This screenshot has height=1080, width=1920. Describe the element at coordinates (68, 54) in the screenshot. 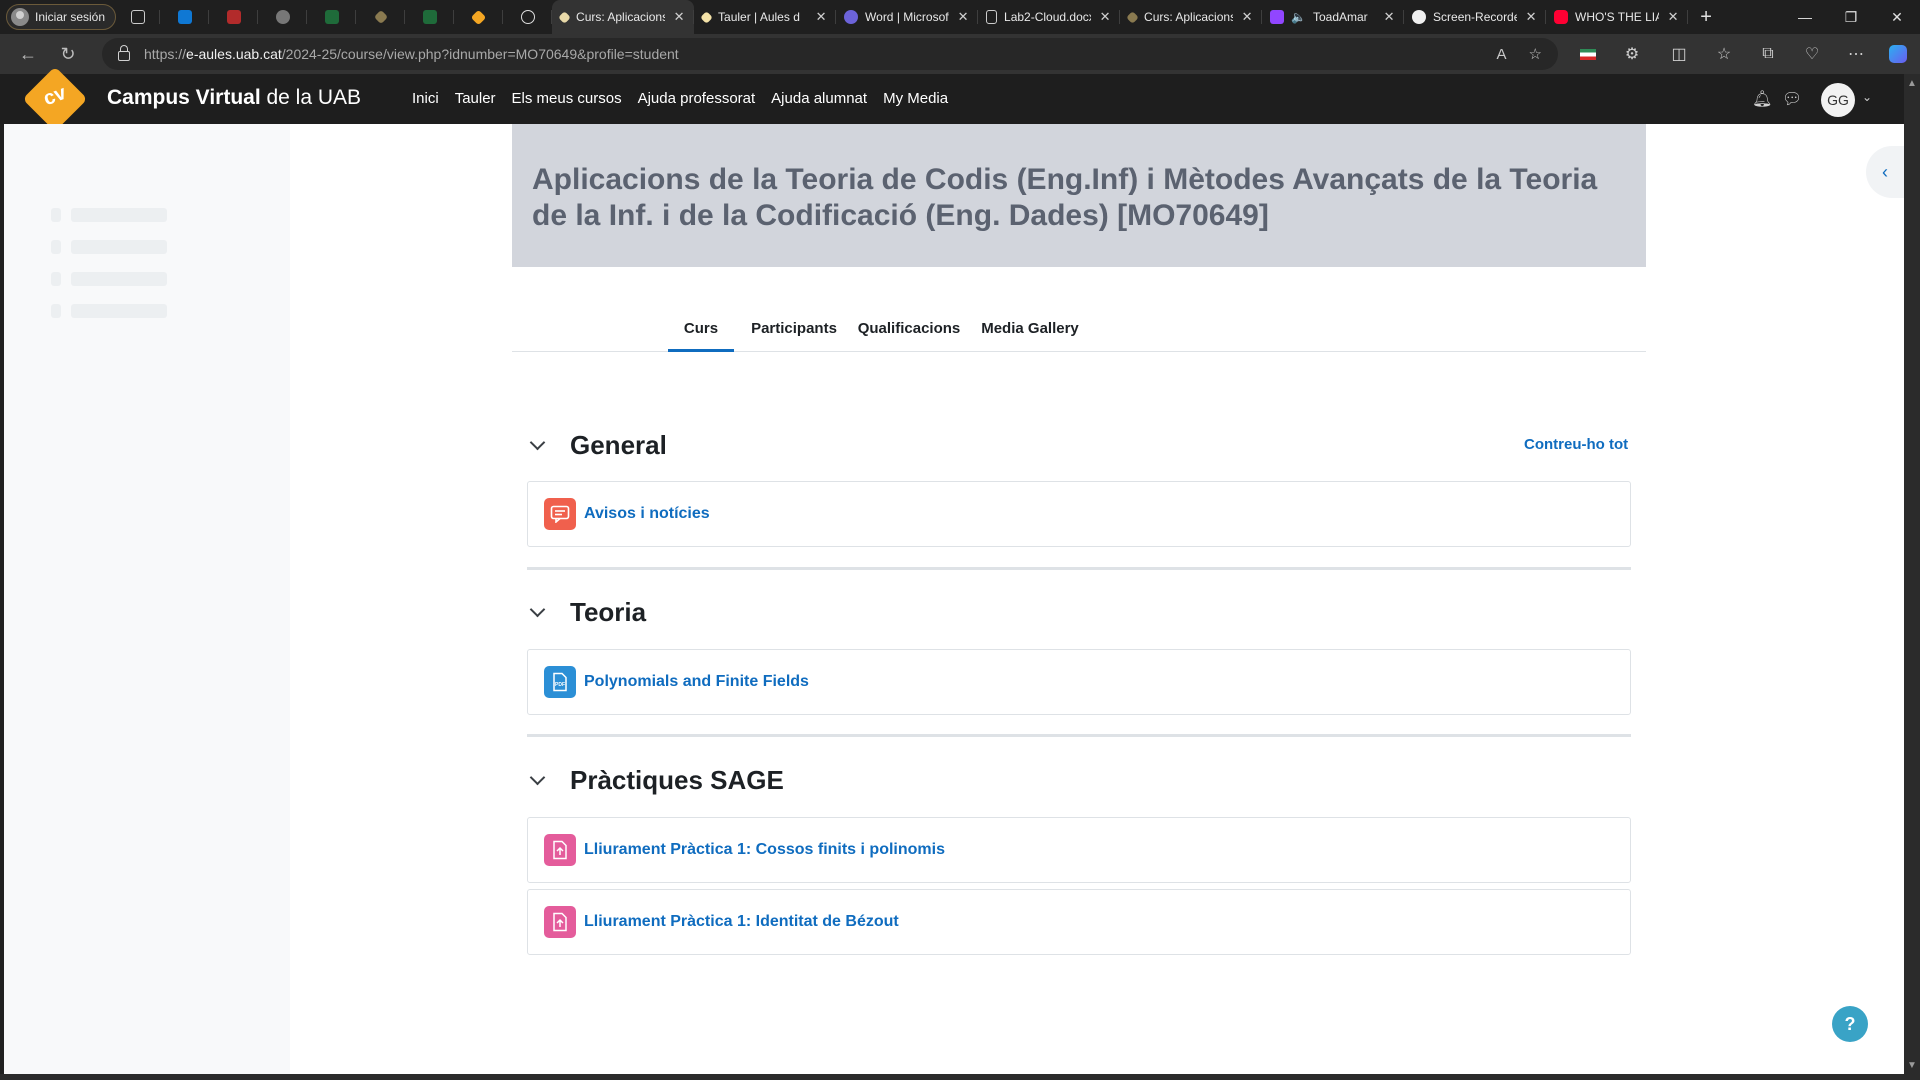

I see `refresh-button: ↻` at that location.